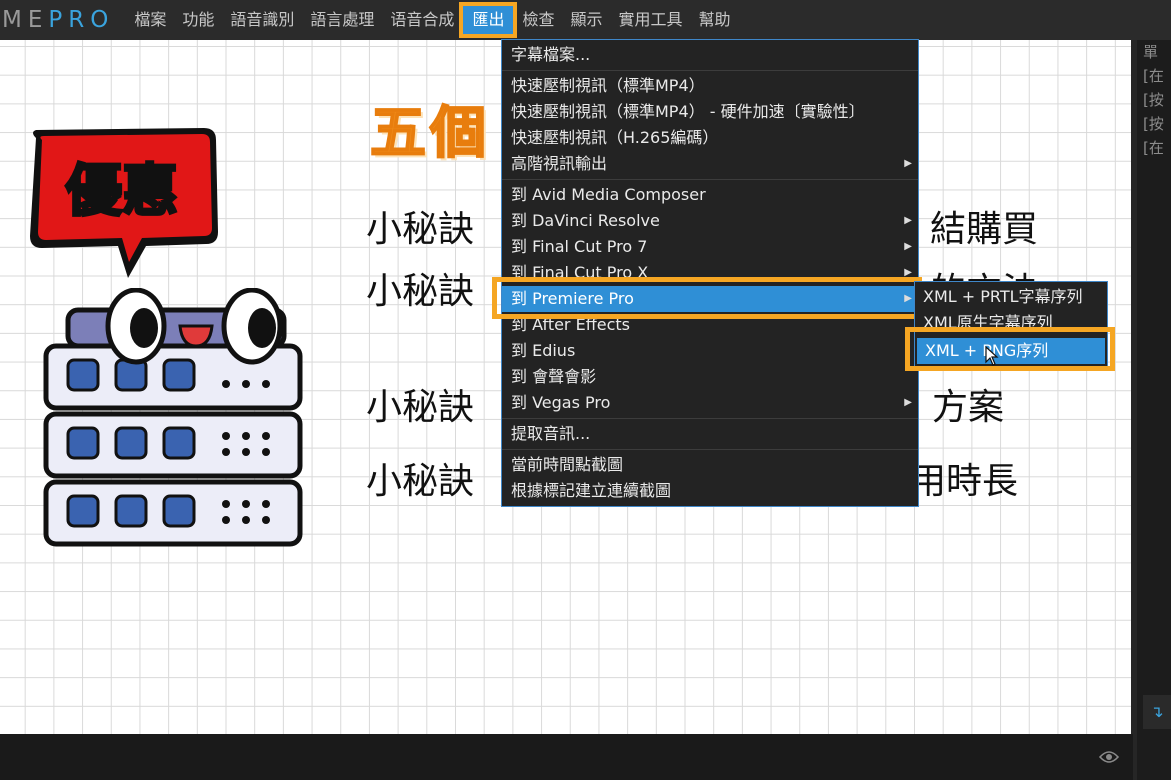  What do you see at coordinates (488, 20) in the screenshot?
I see `menu-export: 匯出` at bounding box center [488, 20].